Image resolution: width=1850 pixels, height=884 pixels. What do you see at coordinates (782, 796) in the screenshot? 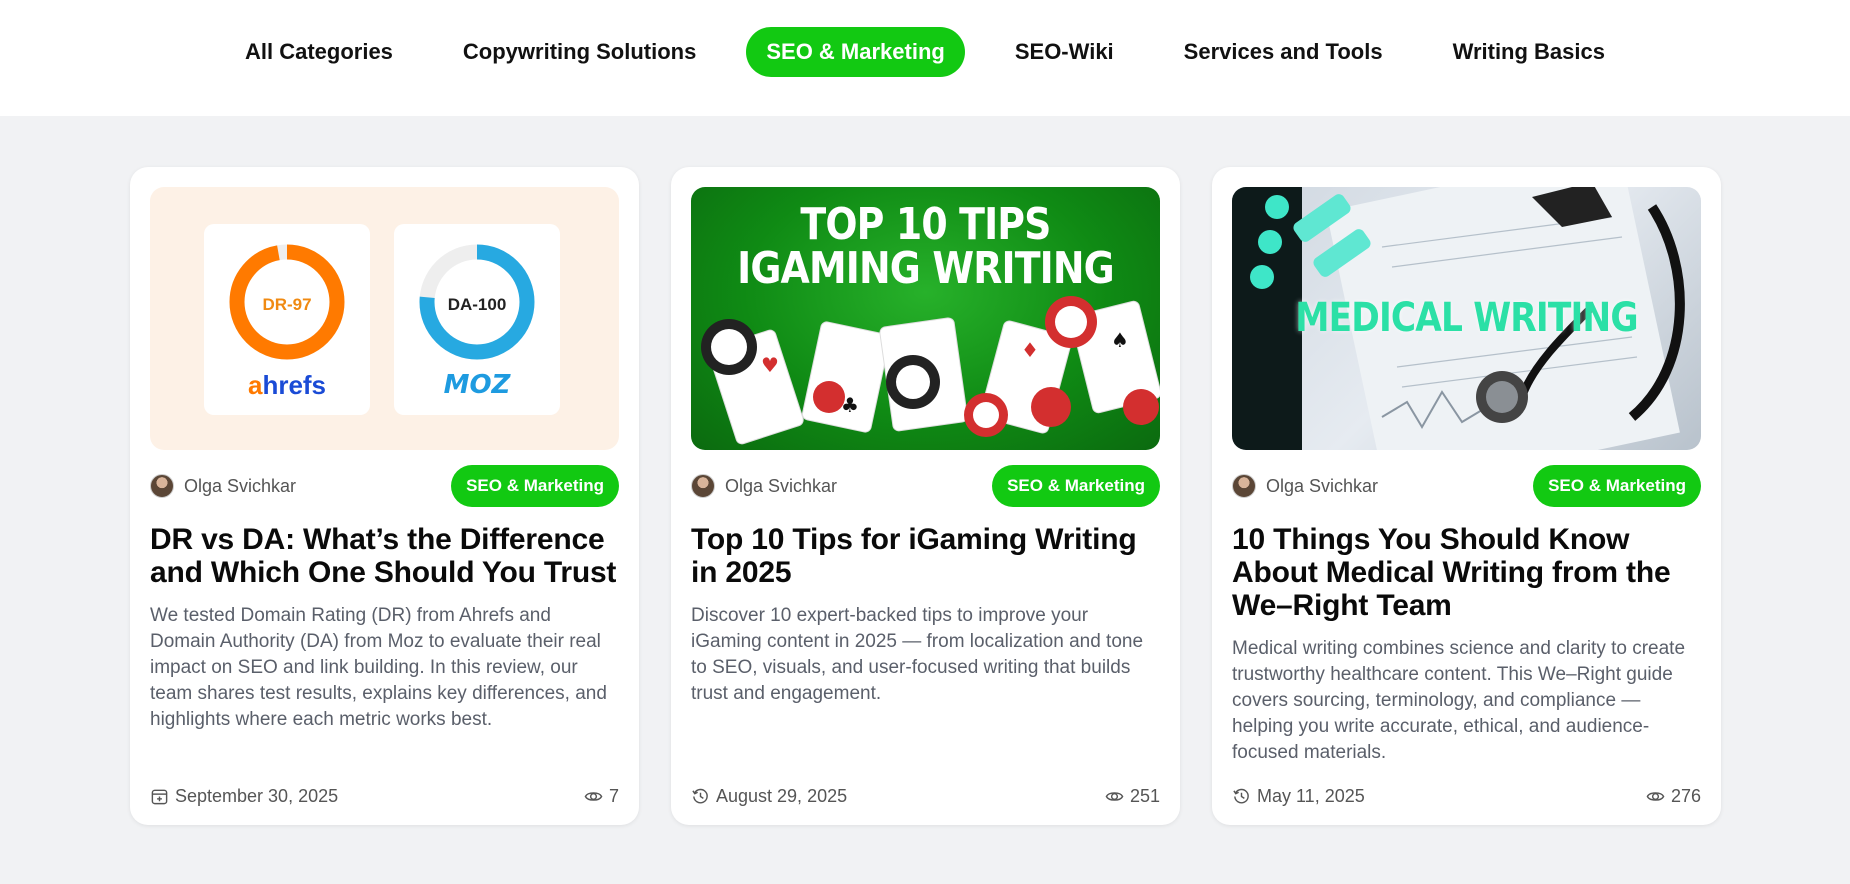
I see `publish-date: August 29, 2025` at bounding box center [782, 796].